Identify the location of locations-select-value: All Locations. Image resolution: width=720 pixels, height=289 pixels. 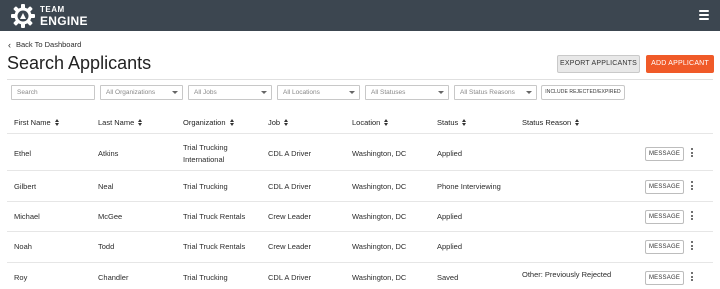
(301, 92).